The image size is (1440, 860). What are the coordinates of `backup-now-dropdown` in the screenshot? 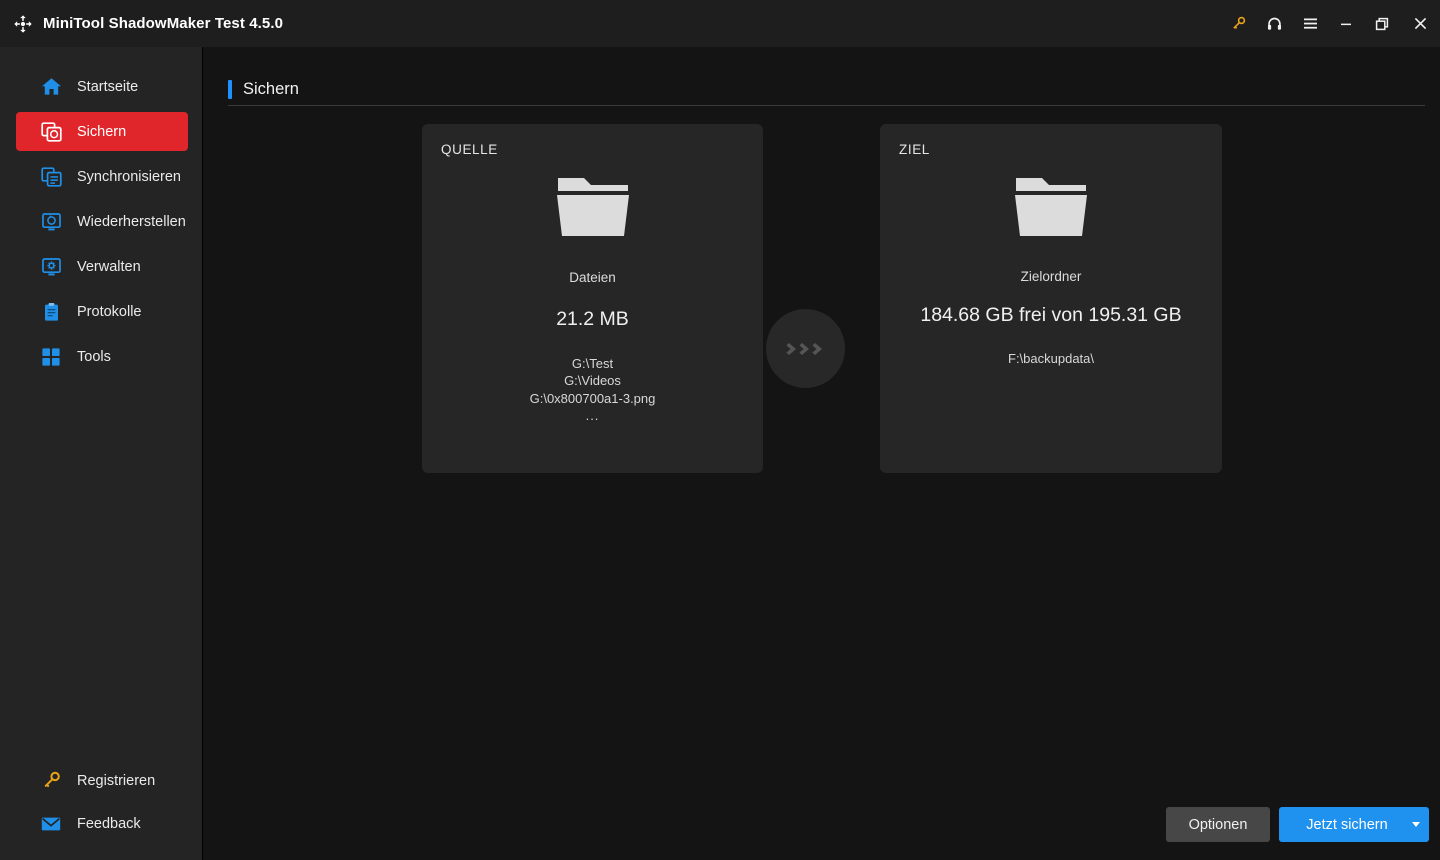 It's located at (1416, 824).